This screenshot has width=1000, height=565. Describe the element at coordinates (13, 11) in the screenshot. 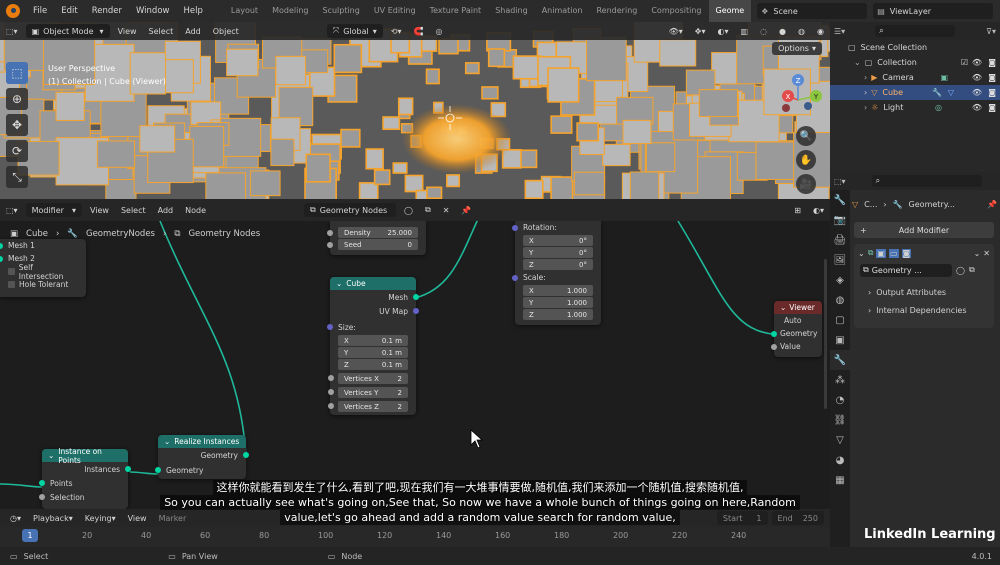

I see `blender-logo-icon` at that location.